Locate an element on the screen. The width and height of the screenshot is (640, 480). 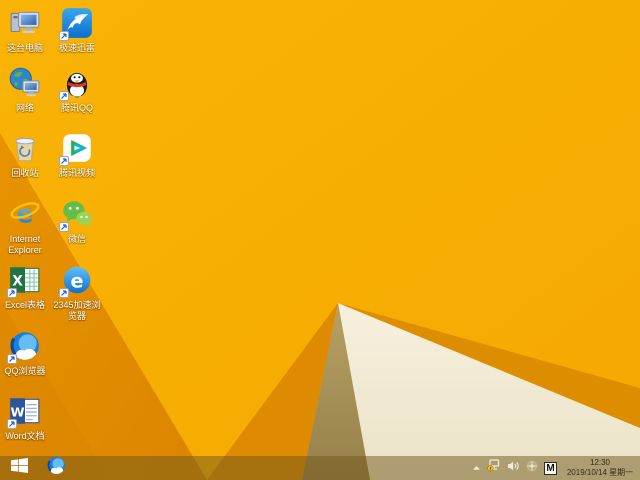
volume-icon is located at coordinates (513, 468).